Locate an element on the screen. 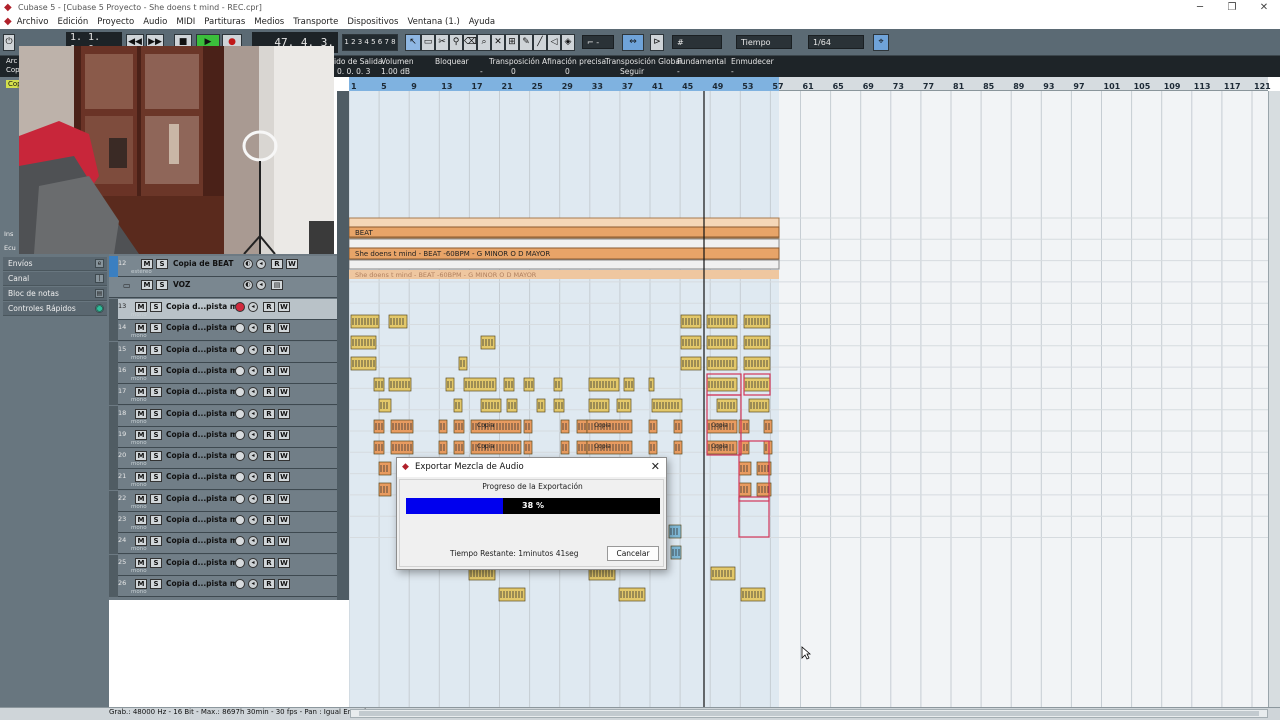 This screenshot has width=1280, height=720. audio-track-14: 14 M S Copia d...pista mk mono ◂ R W is located at coordinates (227, 331).